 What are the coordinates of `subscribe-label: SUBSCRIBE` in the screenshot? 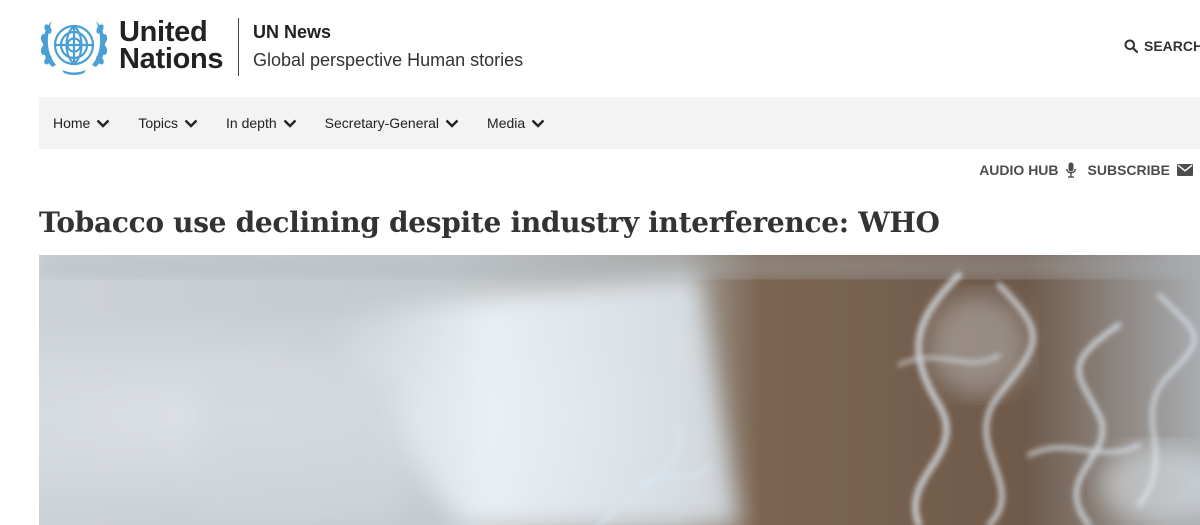 It's located at (1128, 170).